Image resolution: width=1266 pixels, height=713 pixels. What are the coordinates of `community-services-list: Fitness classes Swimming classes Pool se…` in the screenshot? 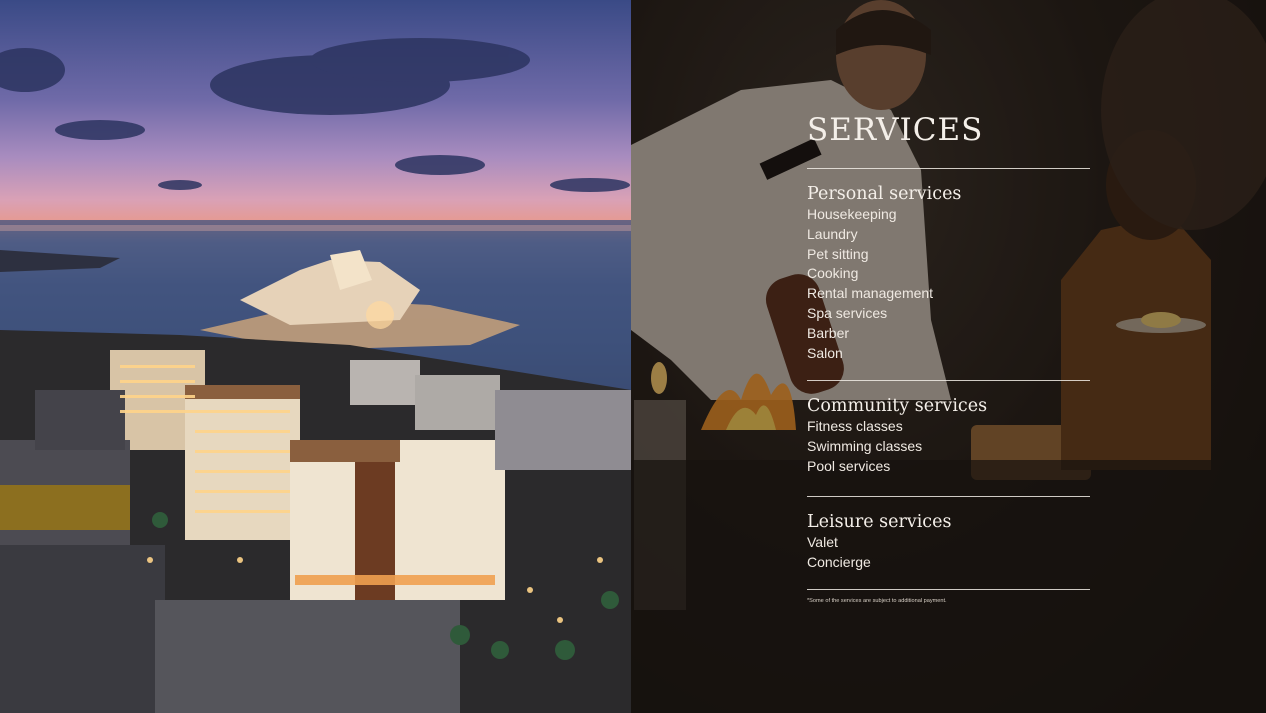 It's located at (948, 446).